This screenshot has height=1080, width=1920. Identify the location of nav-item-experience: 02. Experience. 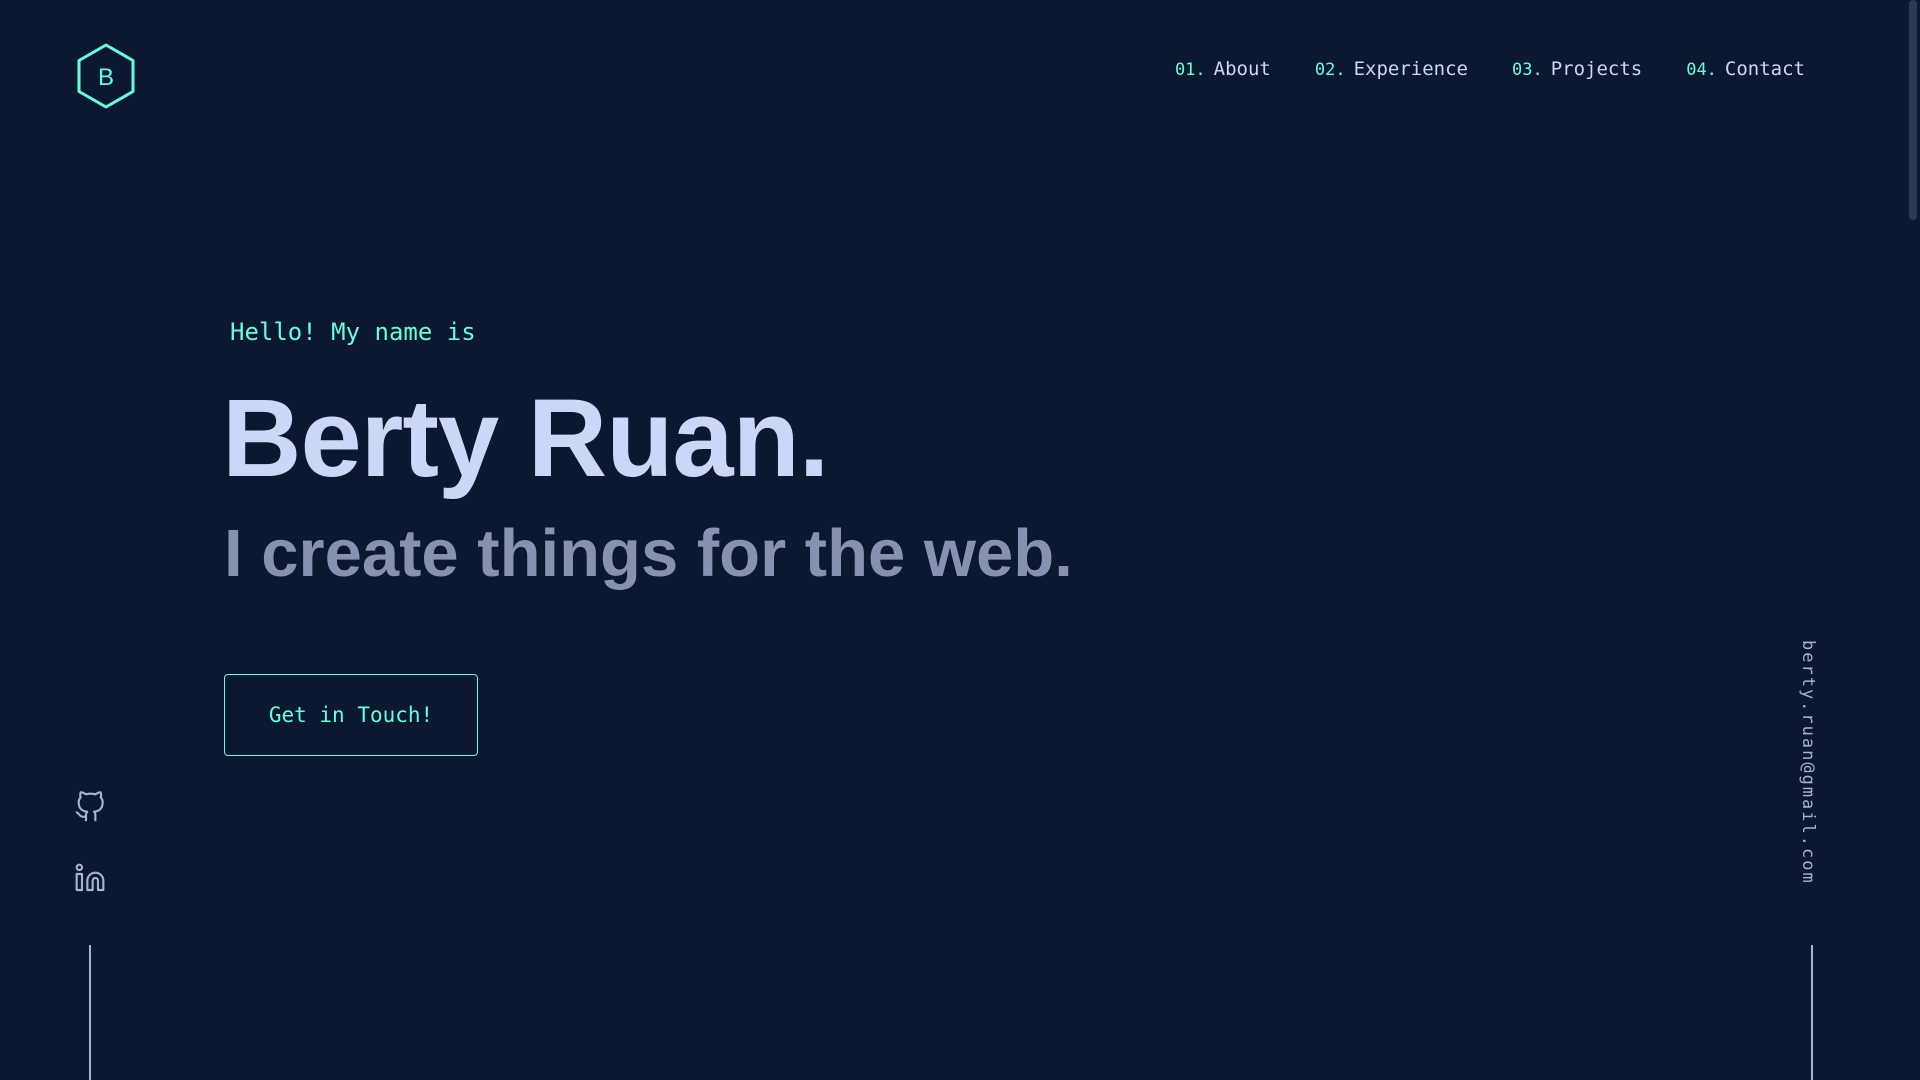
(1391, 69).